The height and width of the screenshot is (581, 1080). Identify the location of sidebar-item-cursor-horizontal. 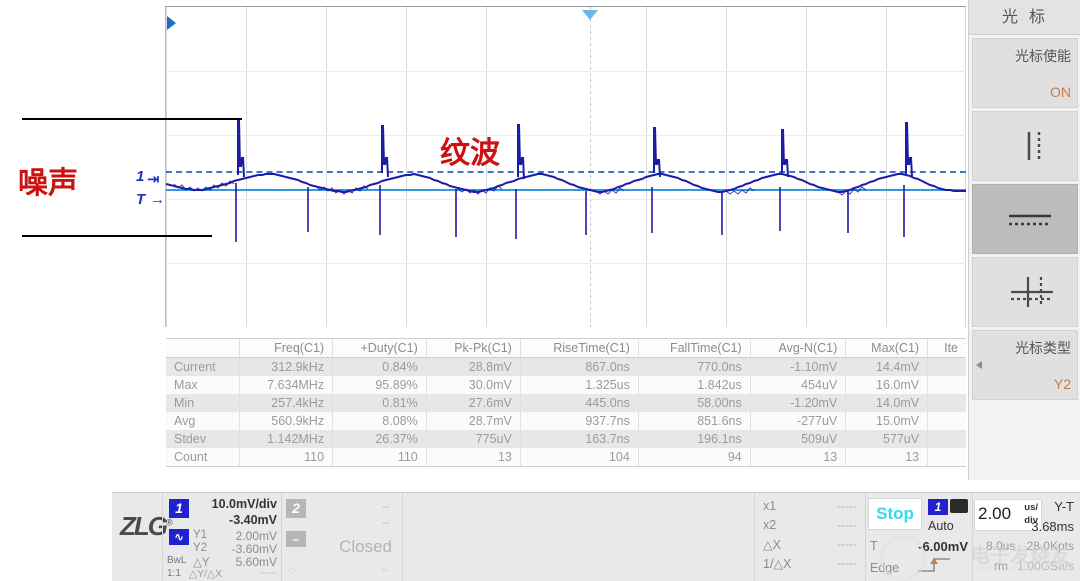
(1025, 219).